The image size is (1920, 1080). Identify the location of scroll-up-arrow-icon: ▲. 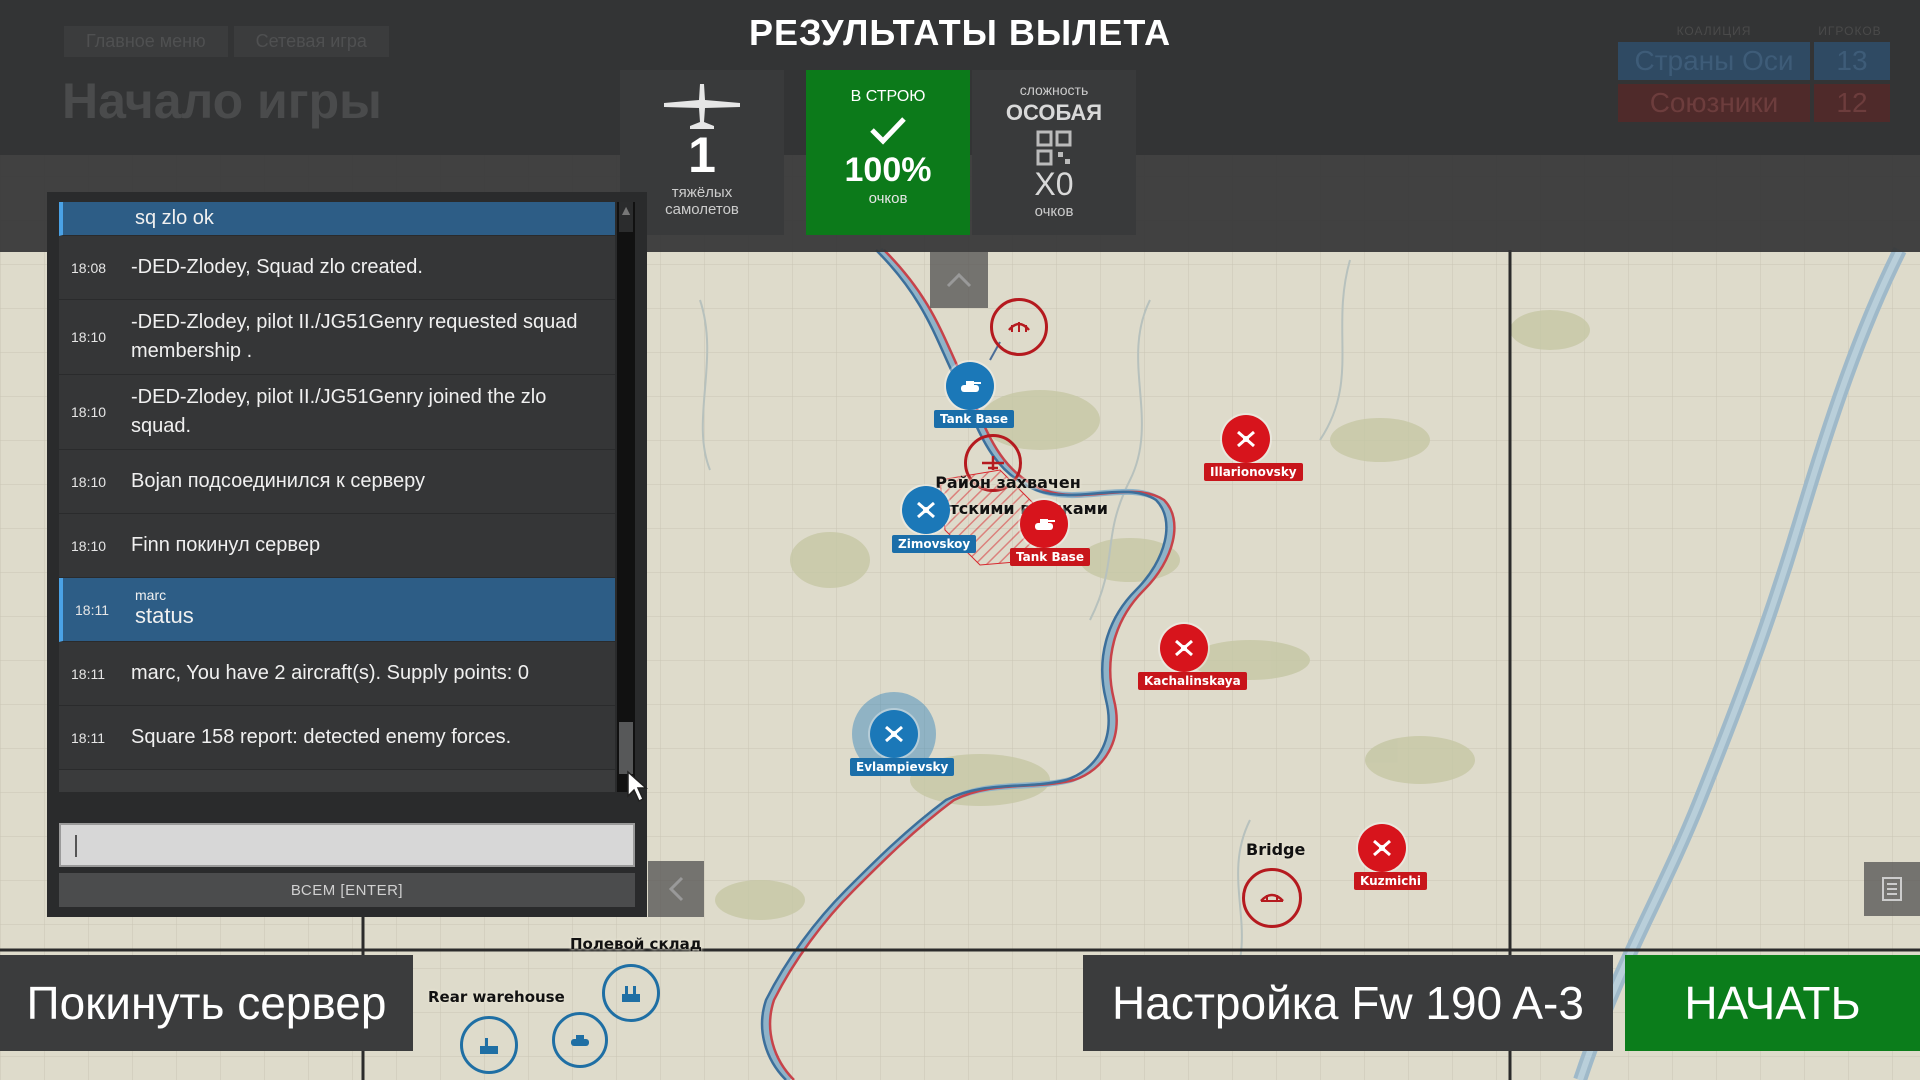
(626, 217).